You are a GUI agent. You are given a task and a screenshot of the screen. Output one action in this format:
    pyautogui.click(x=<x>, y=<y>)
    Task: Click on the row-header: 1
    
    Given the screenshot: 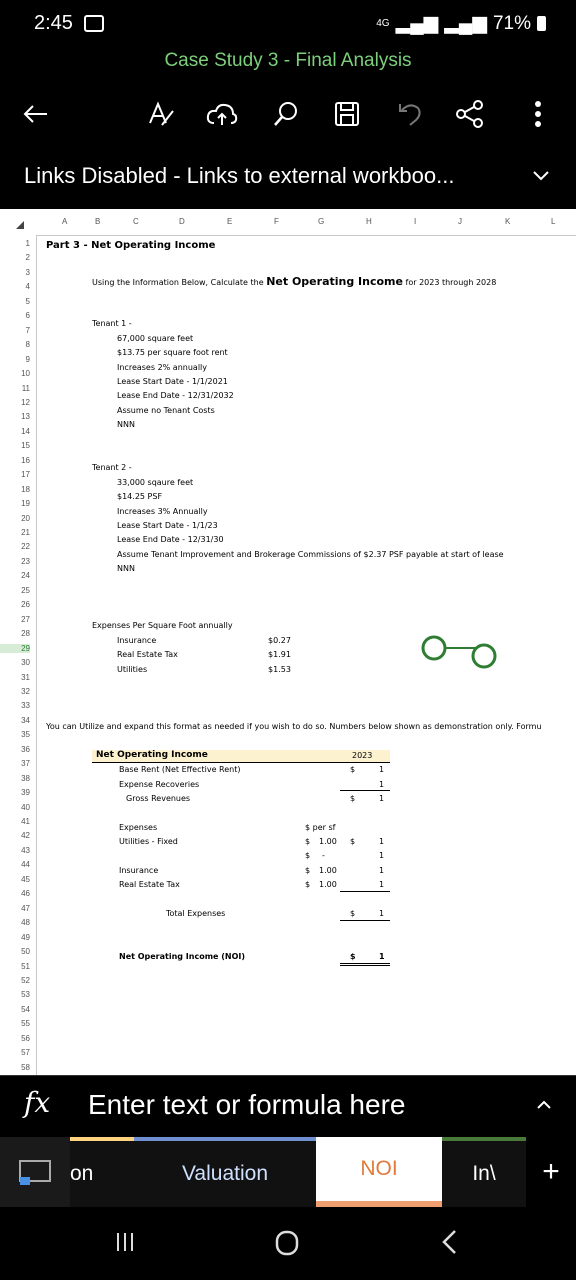 What is the action you would take?
    pyautogui.click(x=15, y=243)
    